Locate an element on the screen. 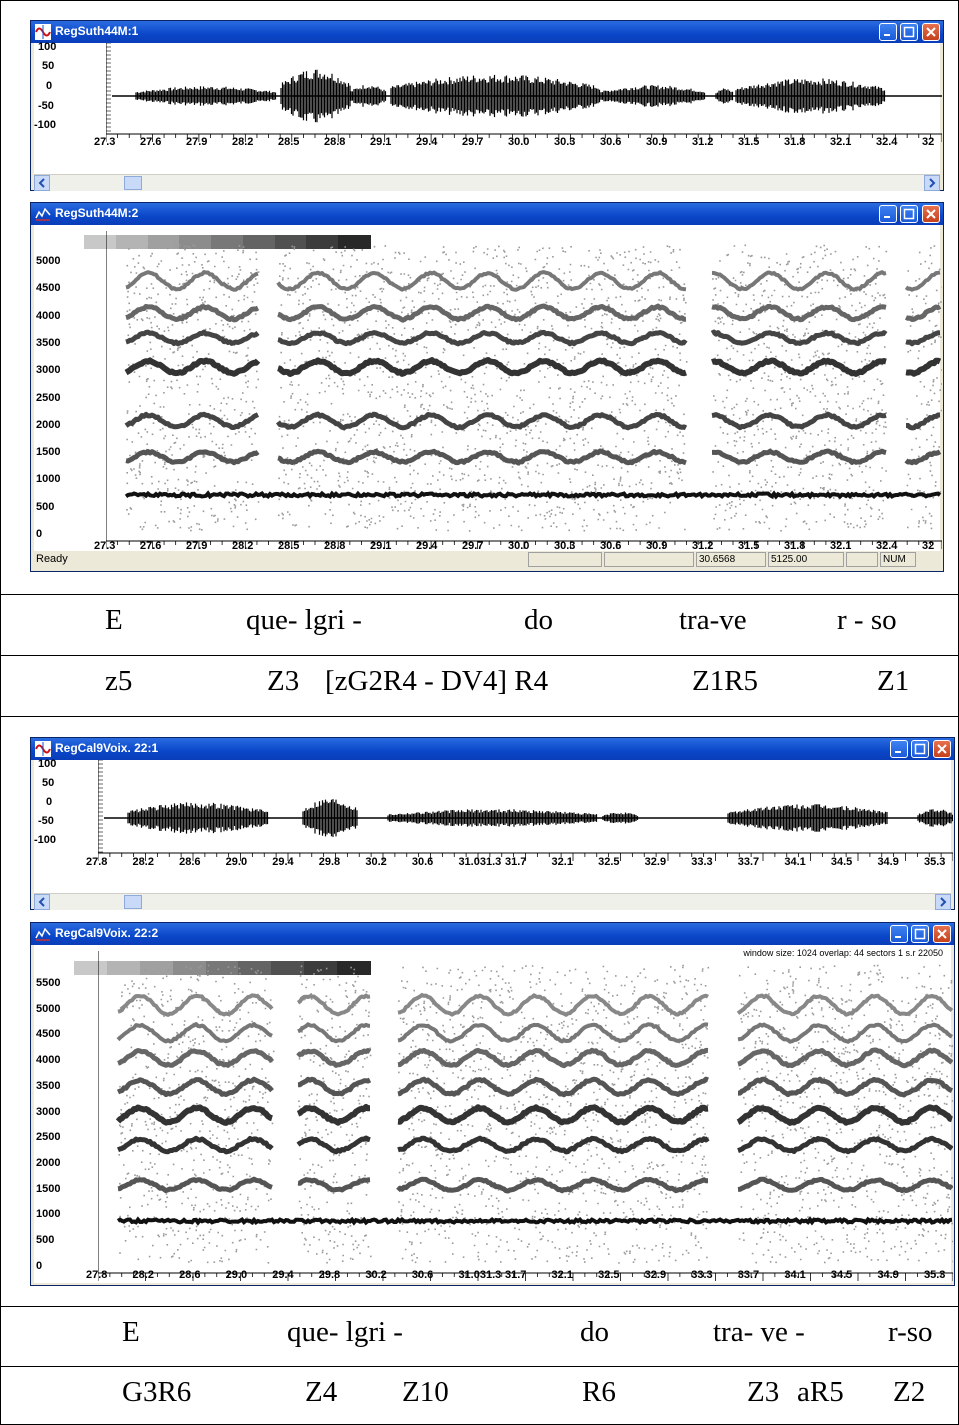 The height and width of the screenshot is (1425, 959). window-title: RegCal9Voix. 22:1 is located at coordinates (107, 748).